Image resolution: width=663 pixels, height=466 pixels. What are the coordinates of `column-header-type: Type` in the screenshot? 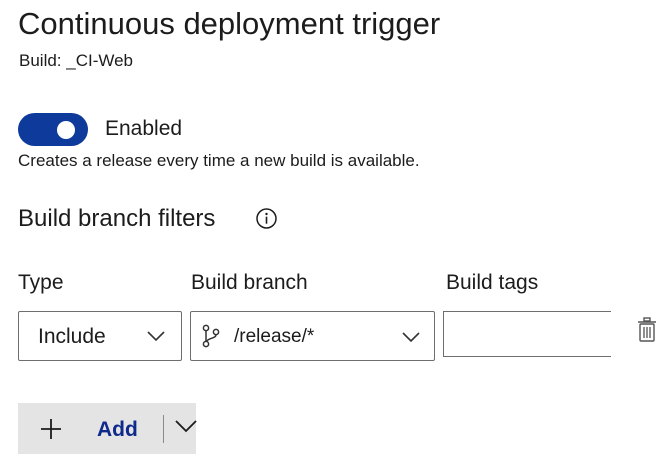 It's located at (41, 282).